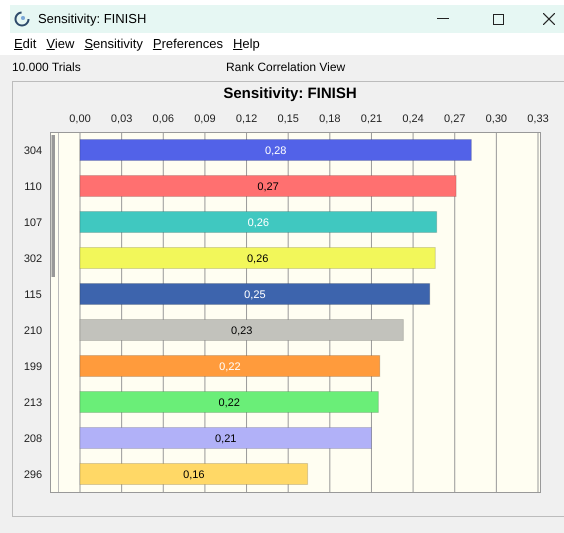 The height and width of the screenshot is (533, 564). I want to click on tick-label: 0,18, so click(330, 119).